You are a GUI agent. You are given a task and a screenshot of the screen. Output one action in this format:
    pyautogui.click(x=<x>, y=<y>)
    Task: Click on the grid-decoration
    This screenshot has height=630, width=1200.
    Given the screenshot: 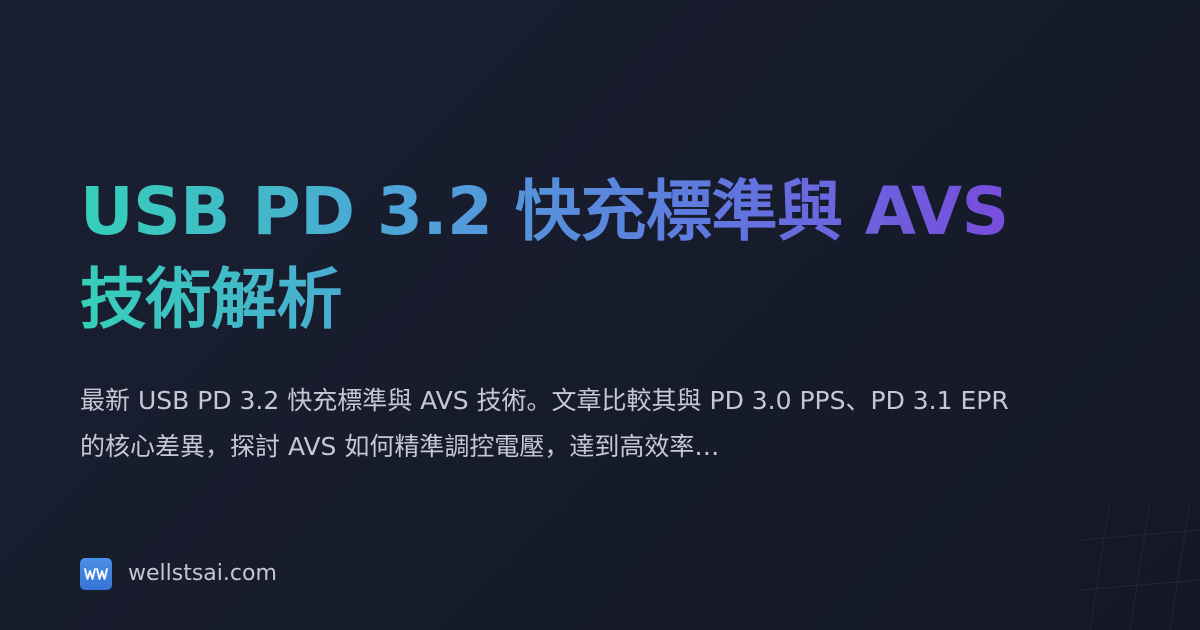 What is the action you would take?
    pyautogui.click(x=1140, y=565)
    